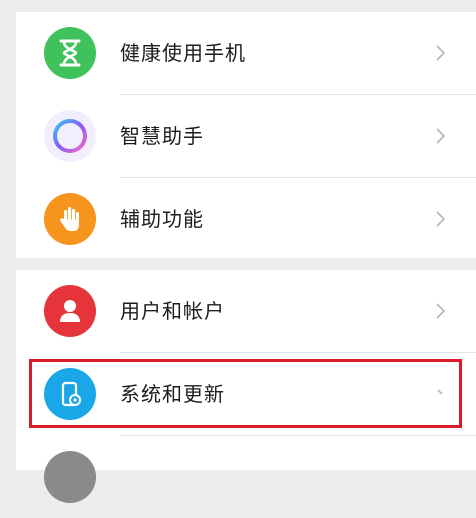 This screenshot has width=476, height=518. What do you see at coordinates (70, 219) in the screenshot?
I see `hand-icon` at bounding box center [70, 219].